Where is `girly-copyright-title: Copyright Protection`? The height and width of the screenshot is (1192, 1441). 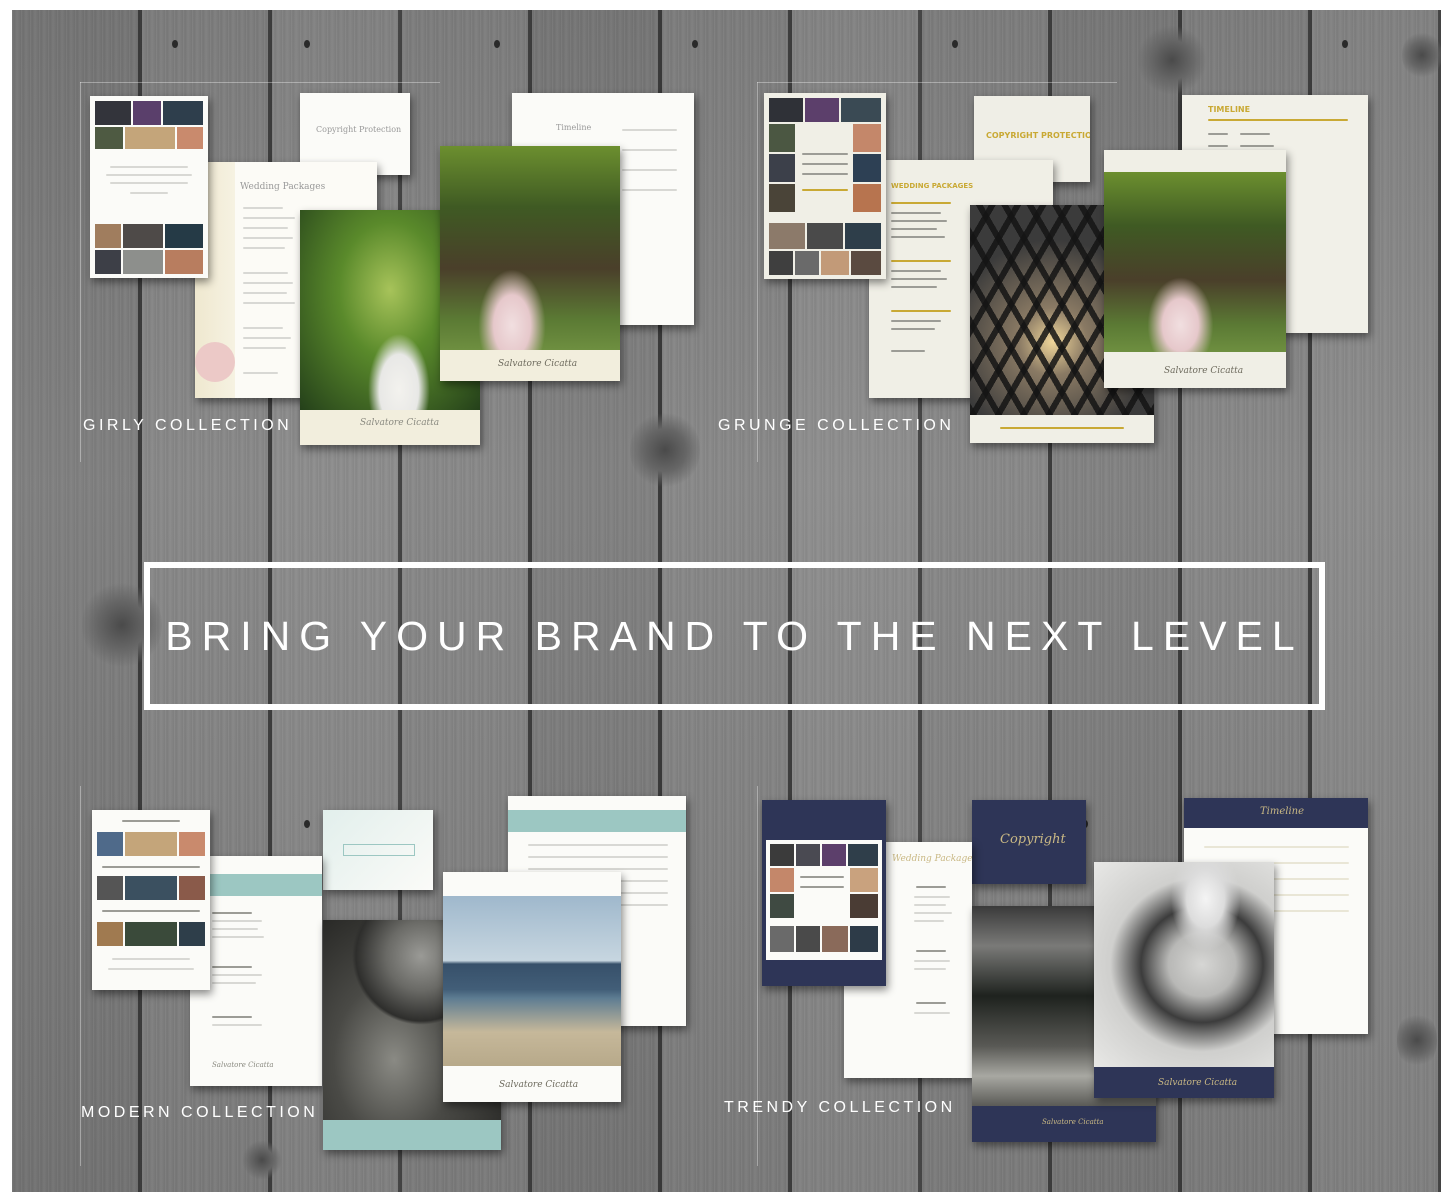 girly-copyright-title: Copyright Protection is located at coordinates (359, 129).